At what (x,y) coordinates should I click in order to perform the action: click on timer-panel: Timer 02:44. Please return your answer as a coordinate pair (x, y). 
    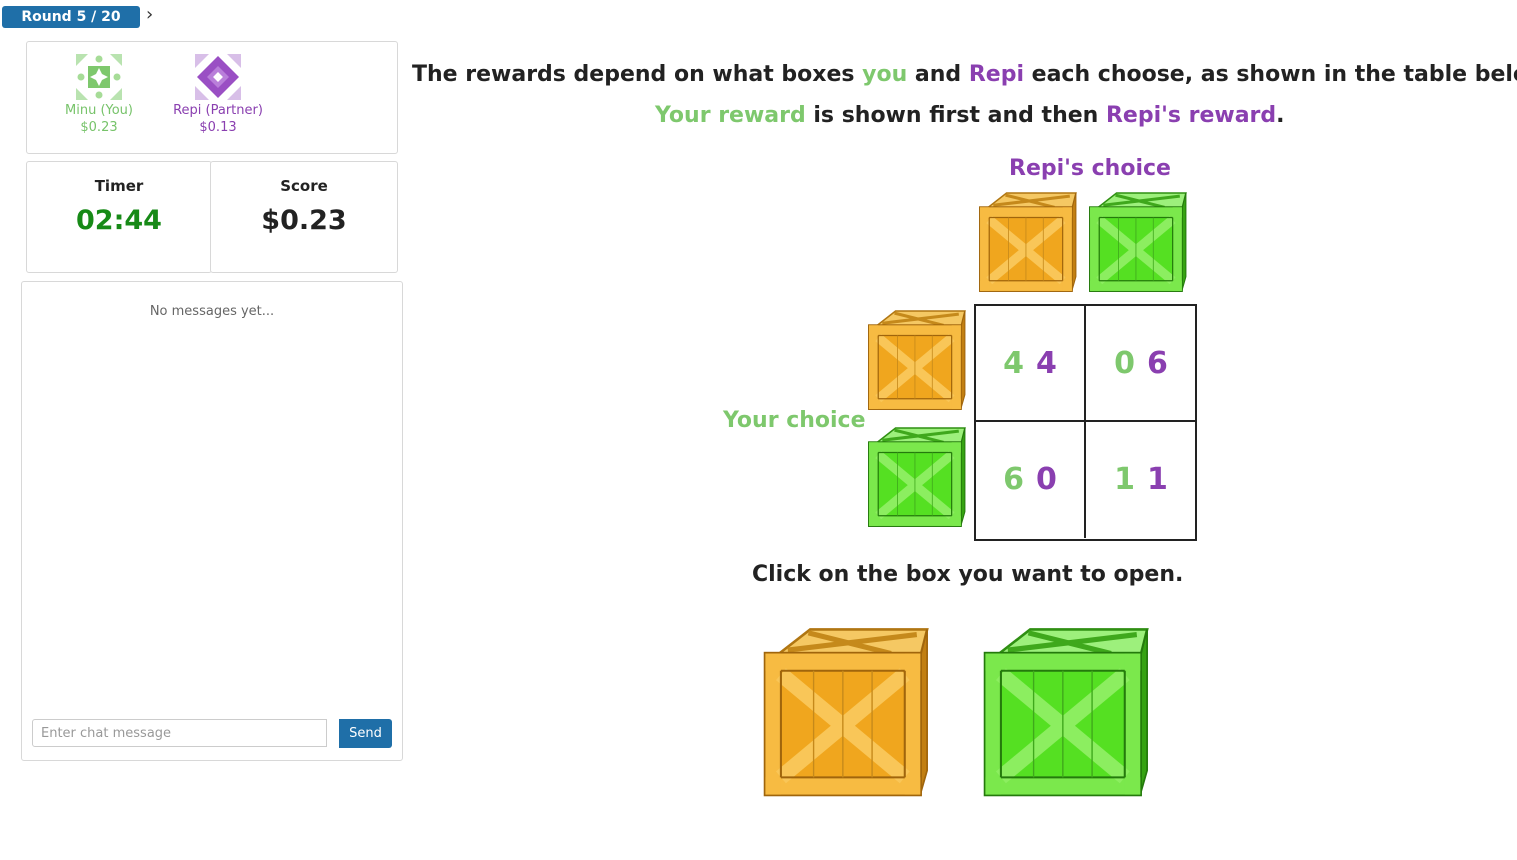
    Looking at the image, I should click on (119, 217).